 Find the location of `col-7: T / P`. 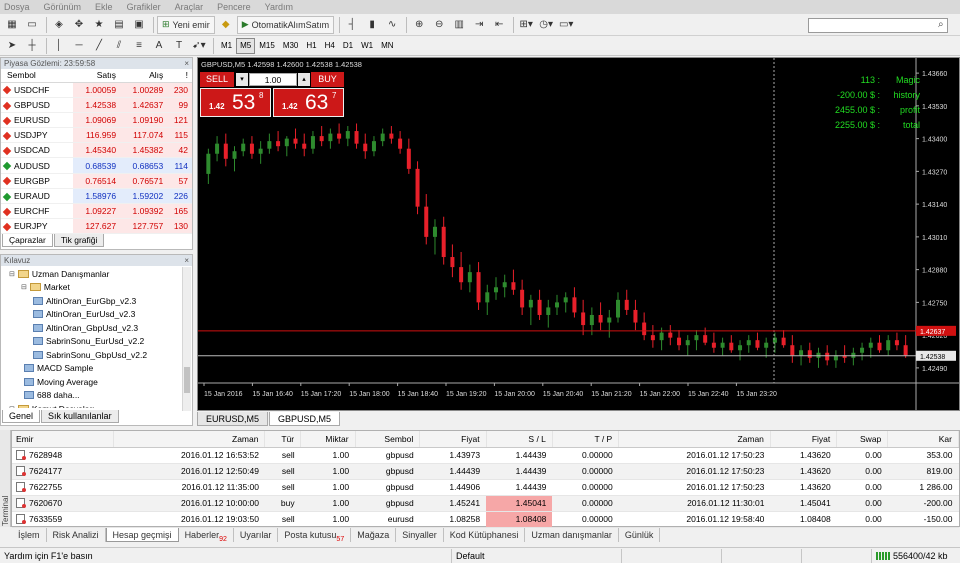

col-7: T / P is located at coordinates (586, 439).